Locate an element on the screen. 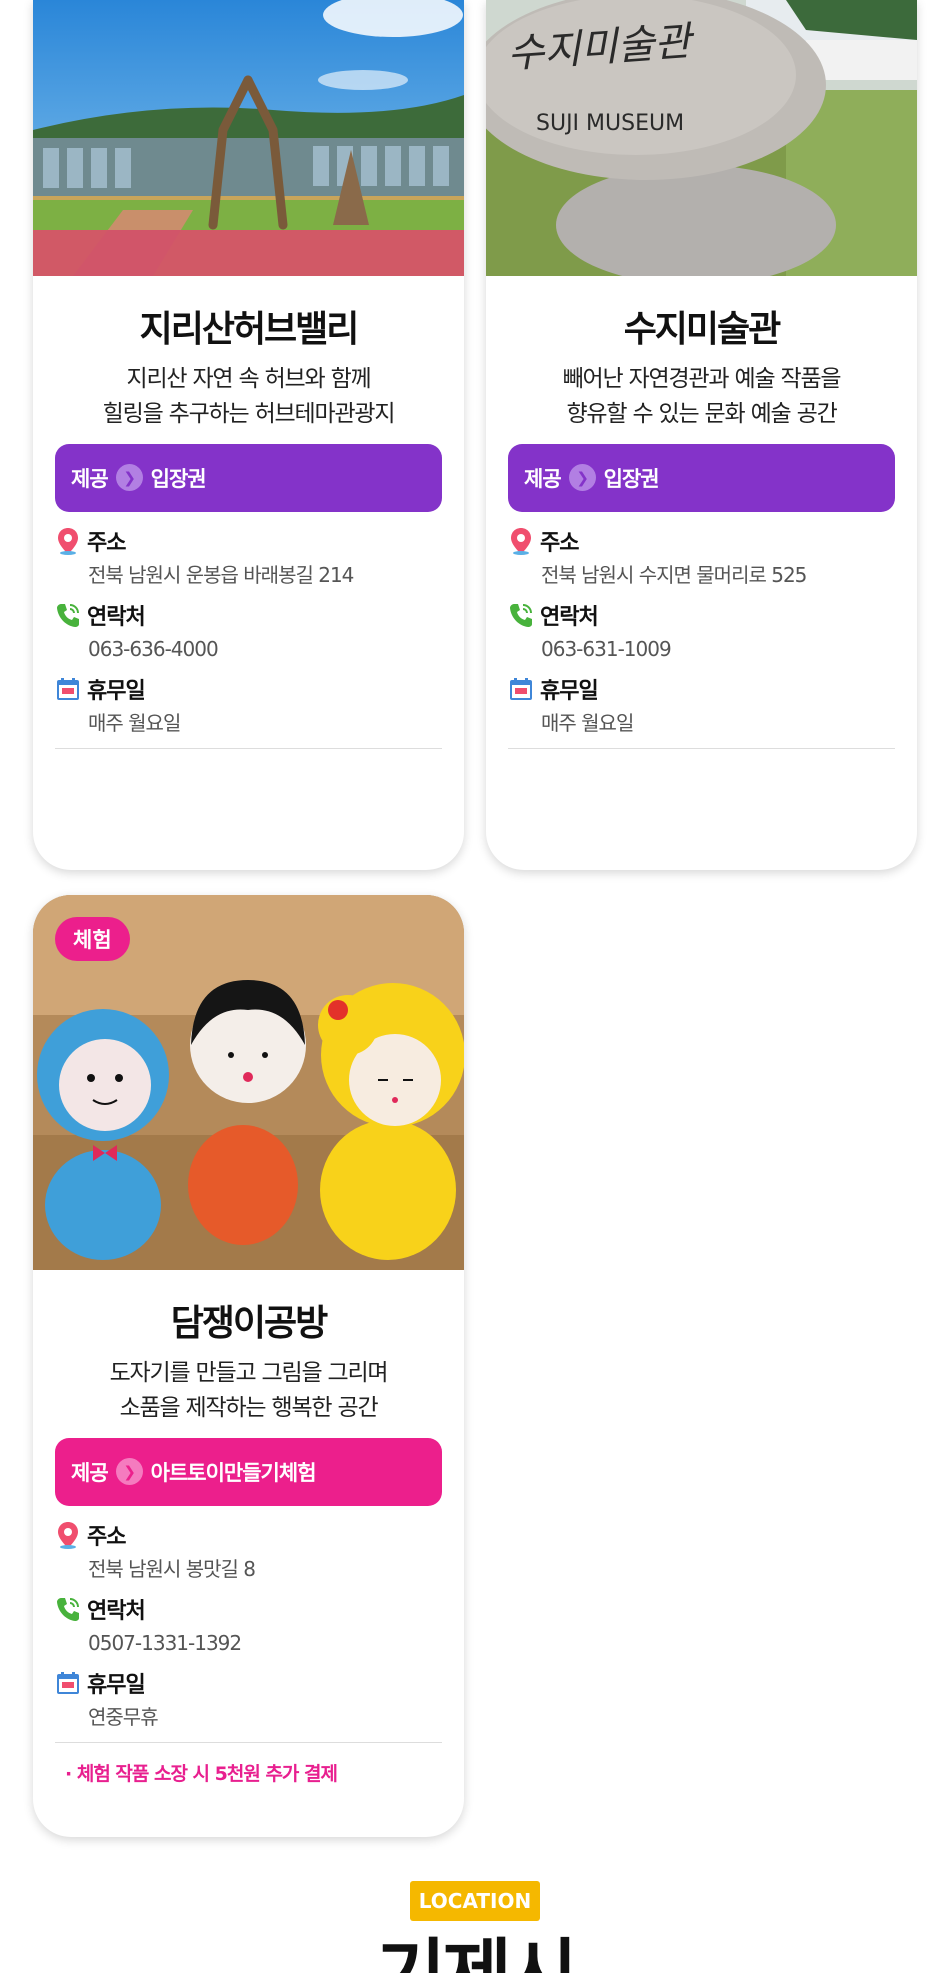 This screenshot has height=1973, width=950. location-badge: LOCATION is located at coordinates (475, 1901).